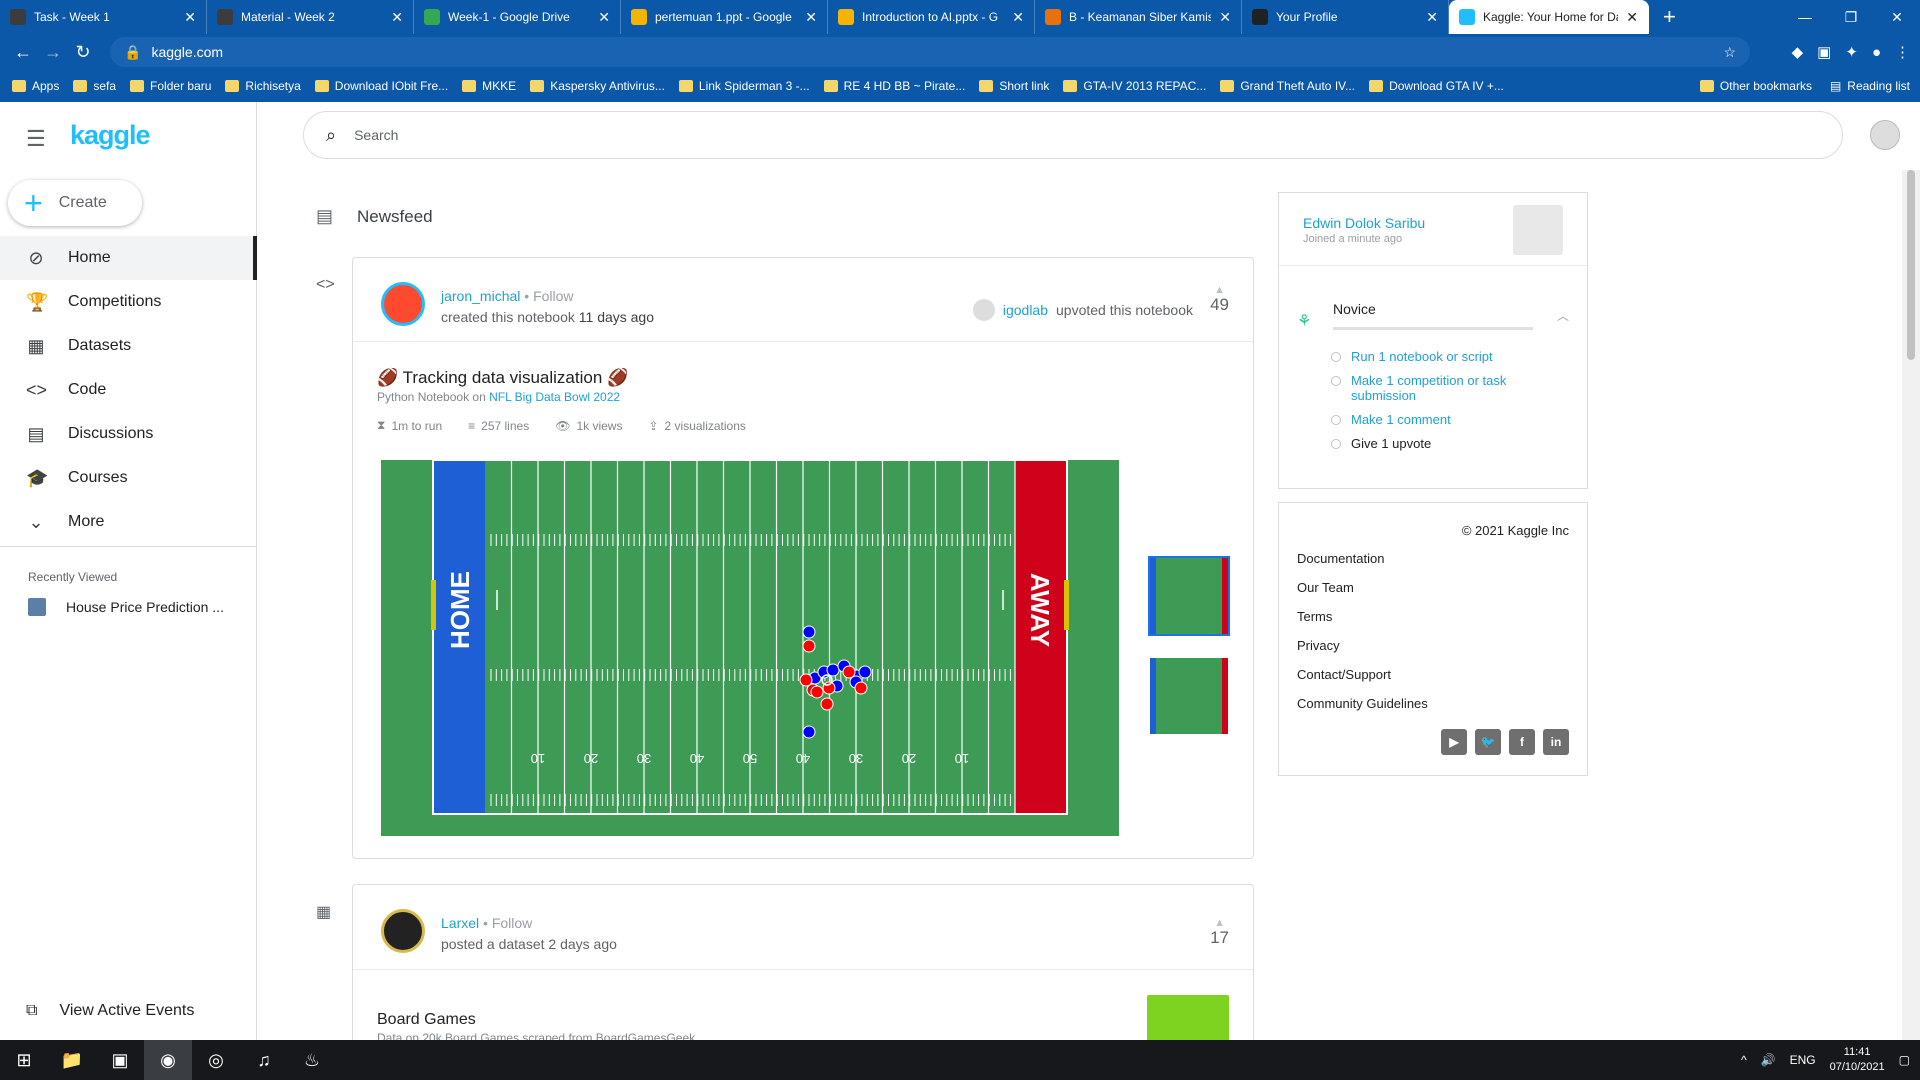 This screenshot has width=1920, height=1080. I want to click on sidebar-item-more: ⌄ More, so click(128, 522).